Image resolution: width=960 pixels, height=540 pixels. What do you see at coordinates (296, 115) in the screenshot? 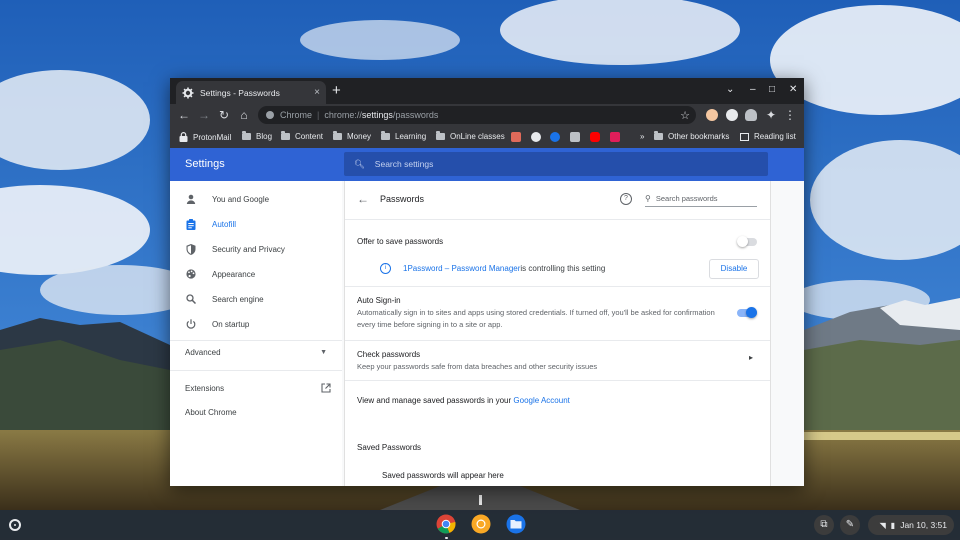
I see `scheme-label: Chrome` at bounding box center [296, 115].